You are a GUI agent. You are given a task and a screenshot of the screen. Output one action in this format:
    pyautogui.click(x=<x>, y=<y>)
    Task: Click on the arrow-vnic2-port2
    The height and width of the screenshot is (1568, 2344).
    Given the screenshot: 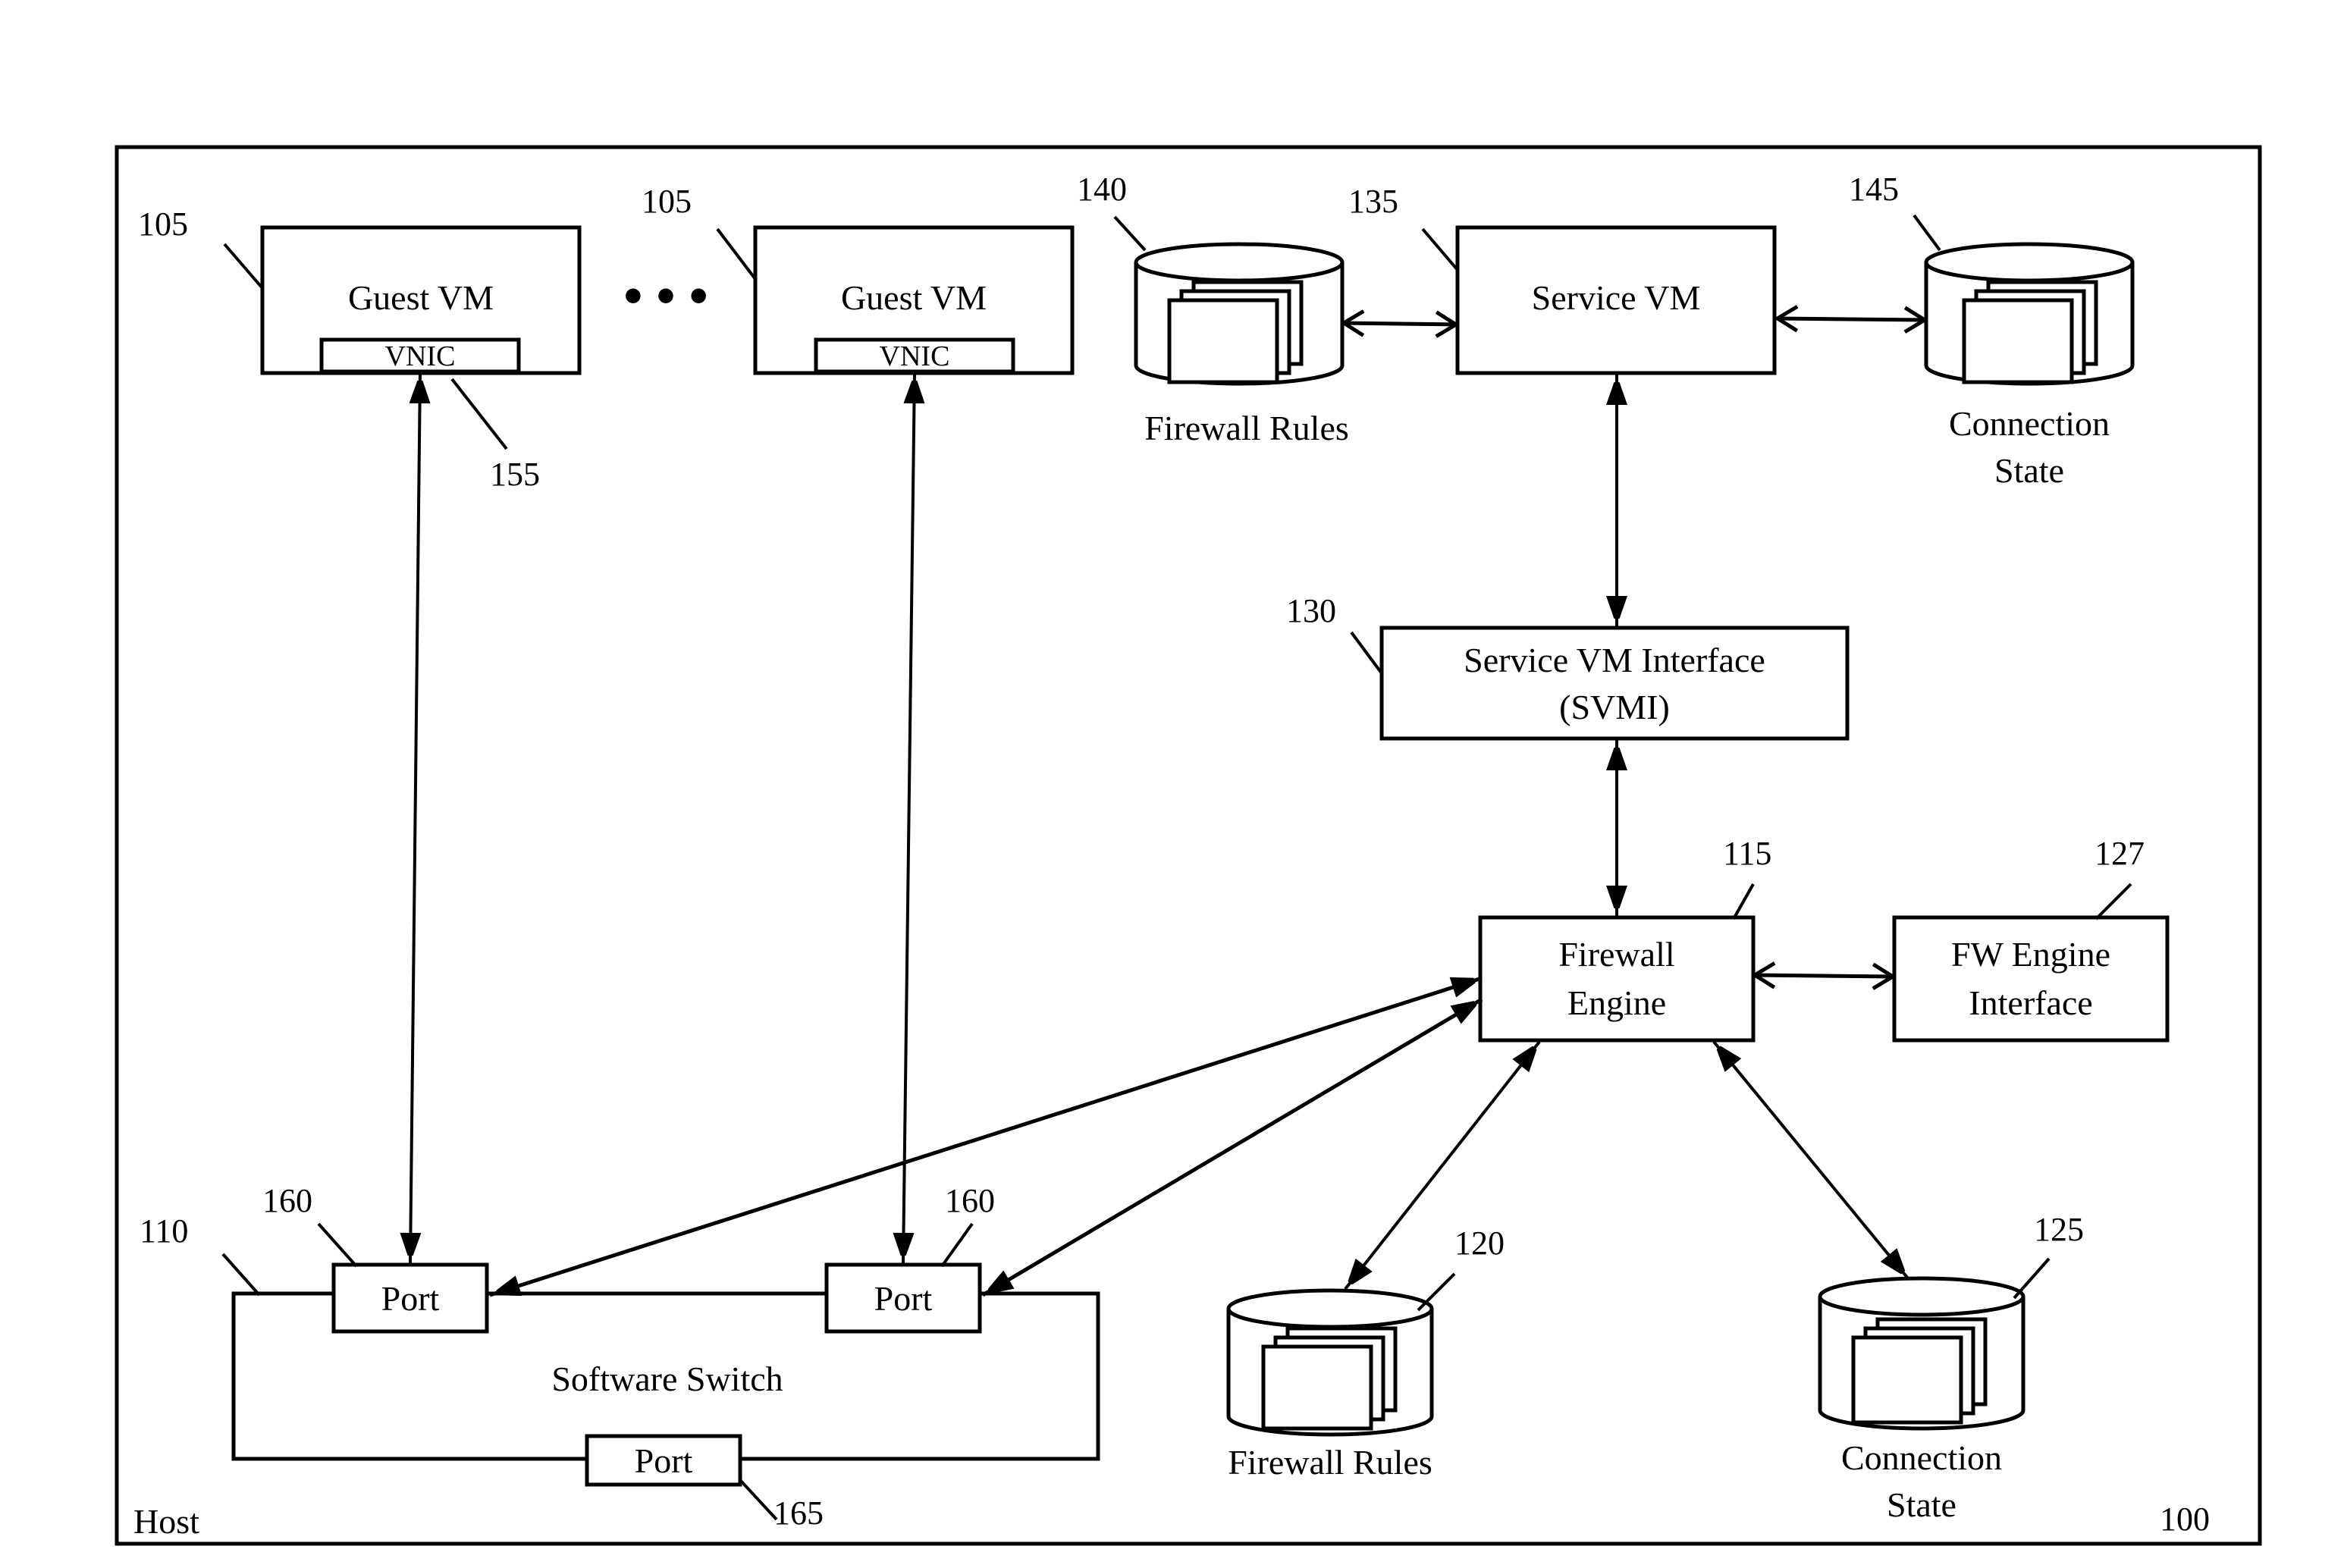 What is the action you would take?
    pyautogui.click(x=909, y=818)
    